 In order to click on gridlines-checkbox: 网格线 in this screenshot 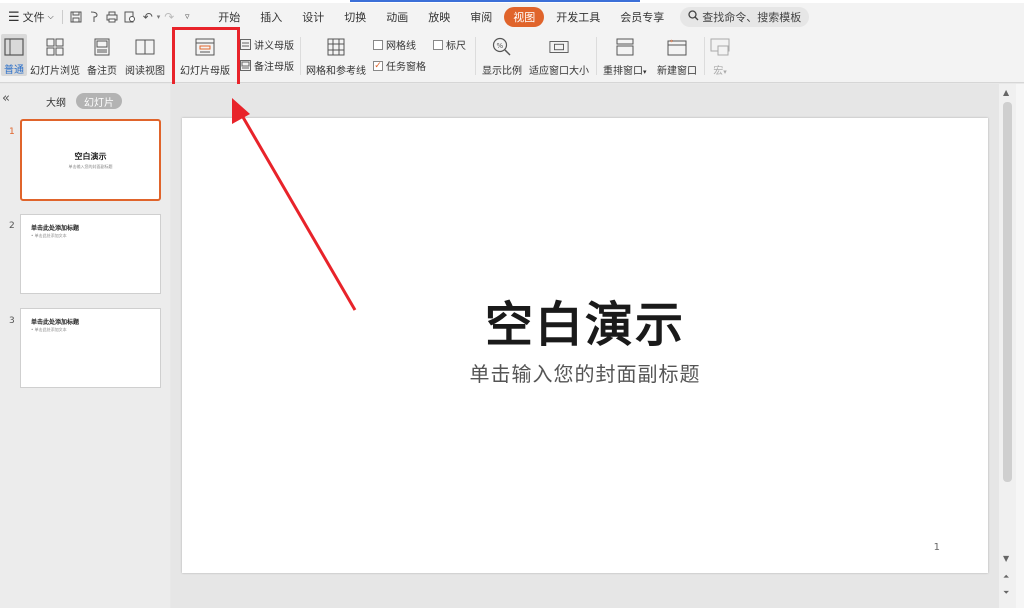, I will do `click(394, 44)`.